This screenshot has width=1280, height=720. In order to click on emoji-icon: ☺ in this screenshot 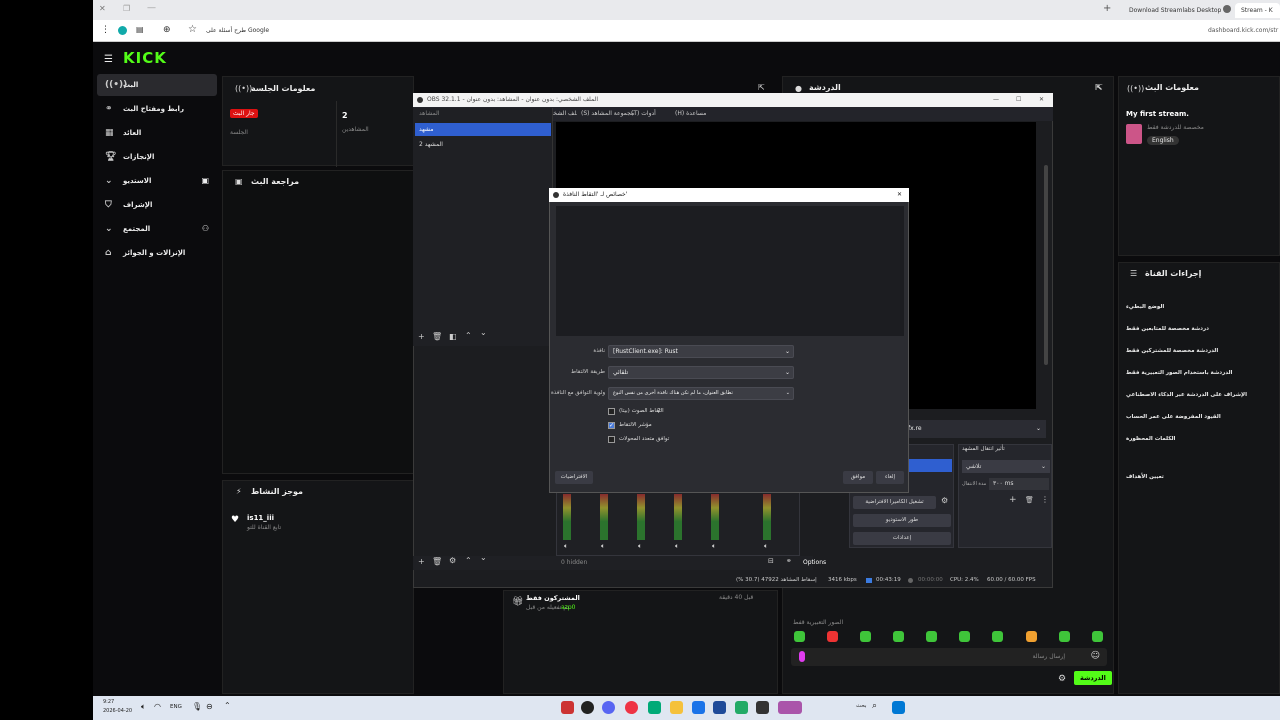, I will do `click(1095, 656)`.